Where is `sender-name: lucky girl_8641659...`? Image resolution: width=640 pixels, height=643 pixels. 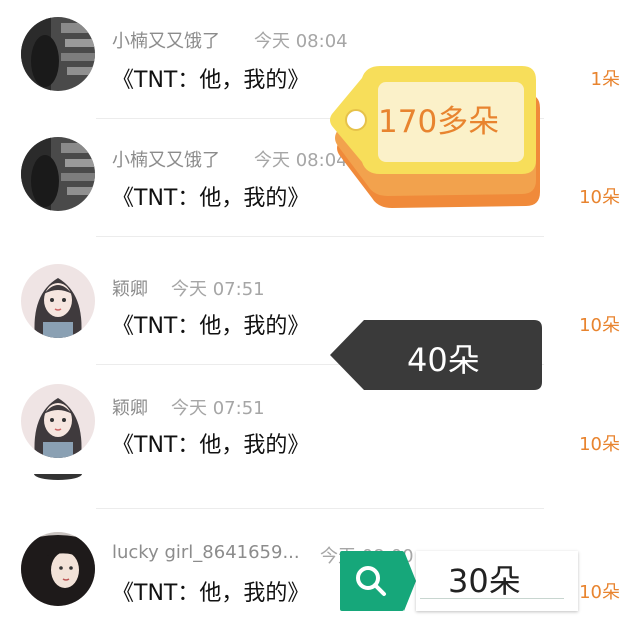 sender-name: lucky girl_8641659... is located at coordinates (206, 552).